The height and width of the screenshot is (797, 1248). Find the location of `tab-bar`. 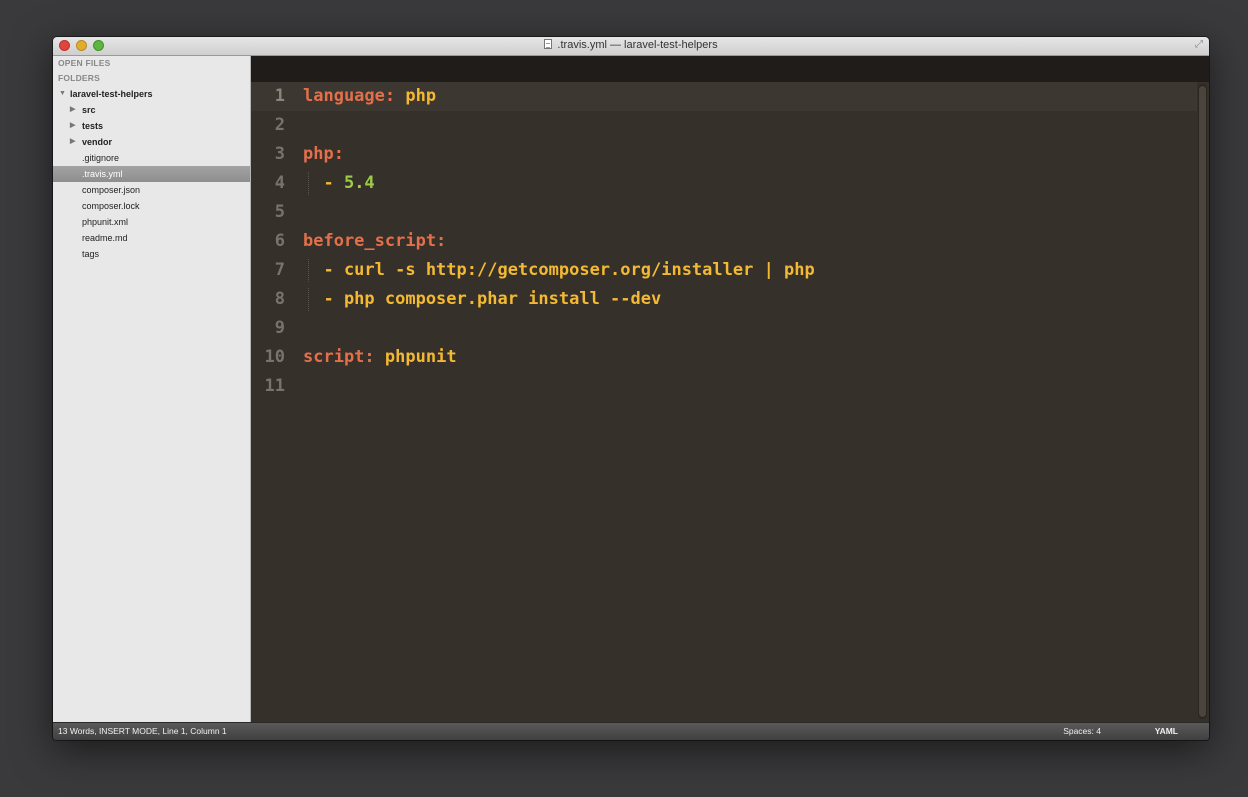

tab-bar is located at coordinates (730, 69).